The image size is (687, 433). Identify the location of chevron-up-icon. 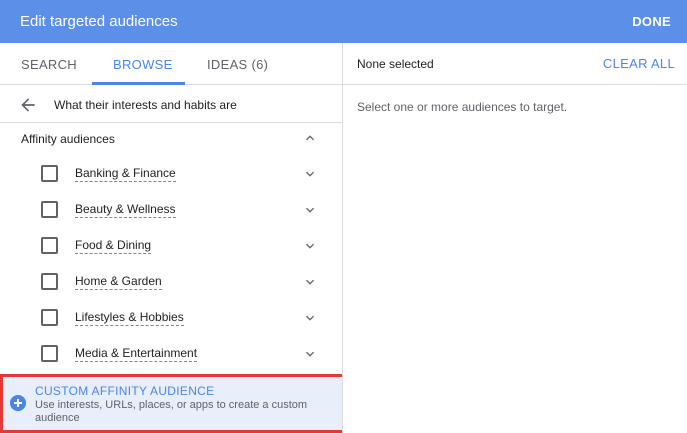
(310, 138).